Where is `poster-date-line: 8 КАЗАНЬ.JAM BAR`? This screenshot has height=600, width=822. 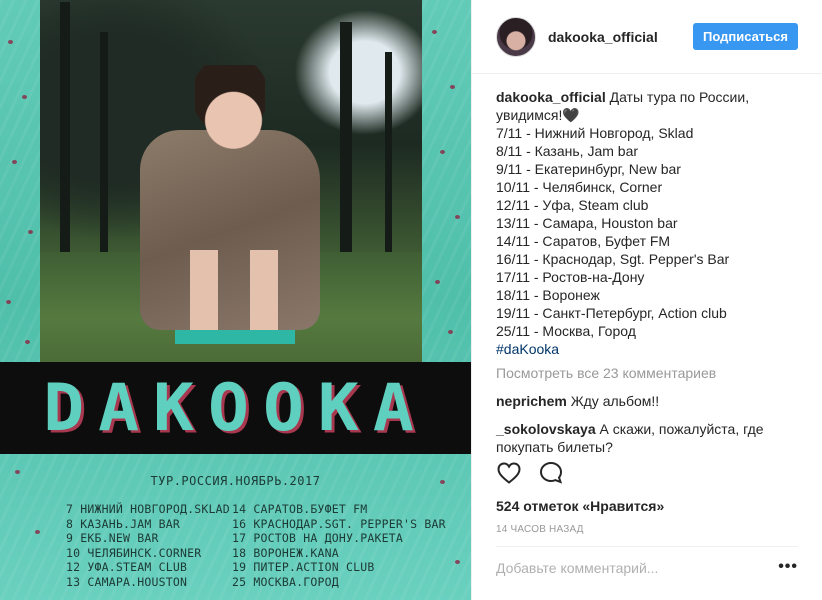 poster-date-line: 8 КАЗАНЬ.JAM BAR is located at coordinates (123, 523).